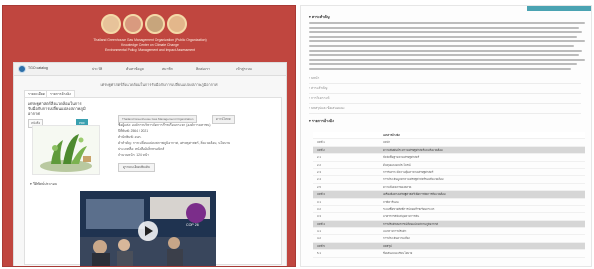 The width and height of the screenshot is (594, 269). I want to click on table-row: 4.2 การประเมินความเสี่ยง, so click(449, 239).